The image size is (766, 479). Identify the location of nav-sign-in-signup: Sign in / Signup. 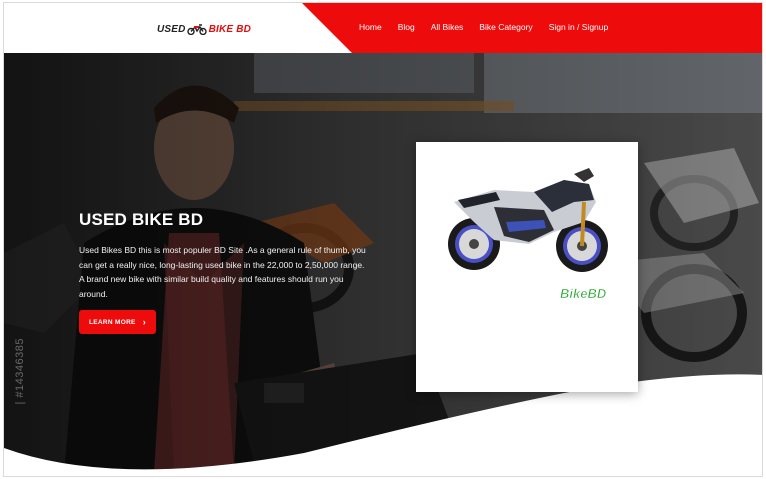
(579, 27).